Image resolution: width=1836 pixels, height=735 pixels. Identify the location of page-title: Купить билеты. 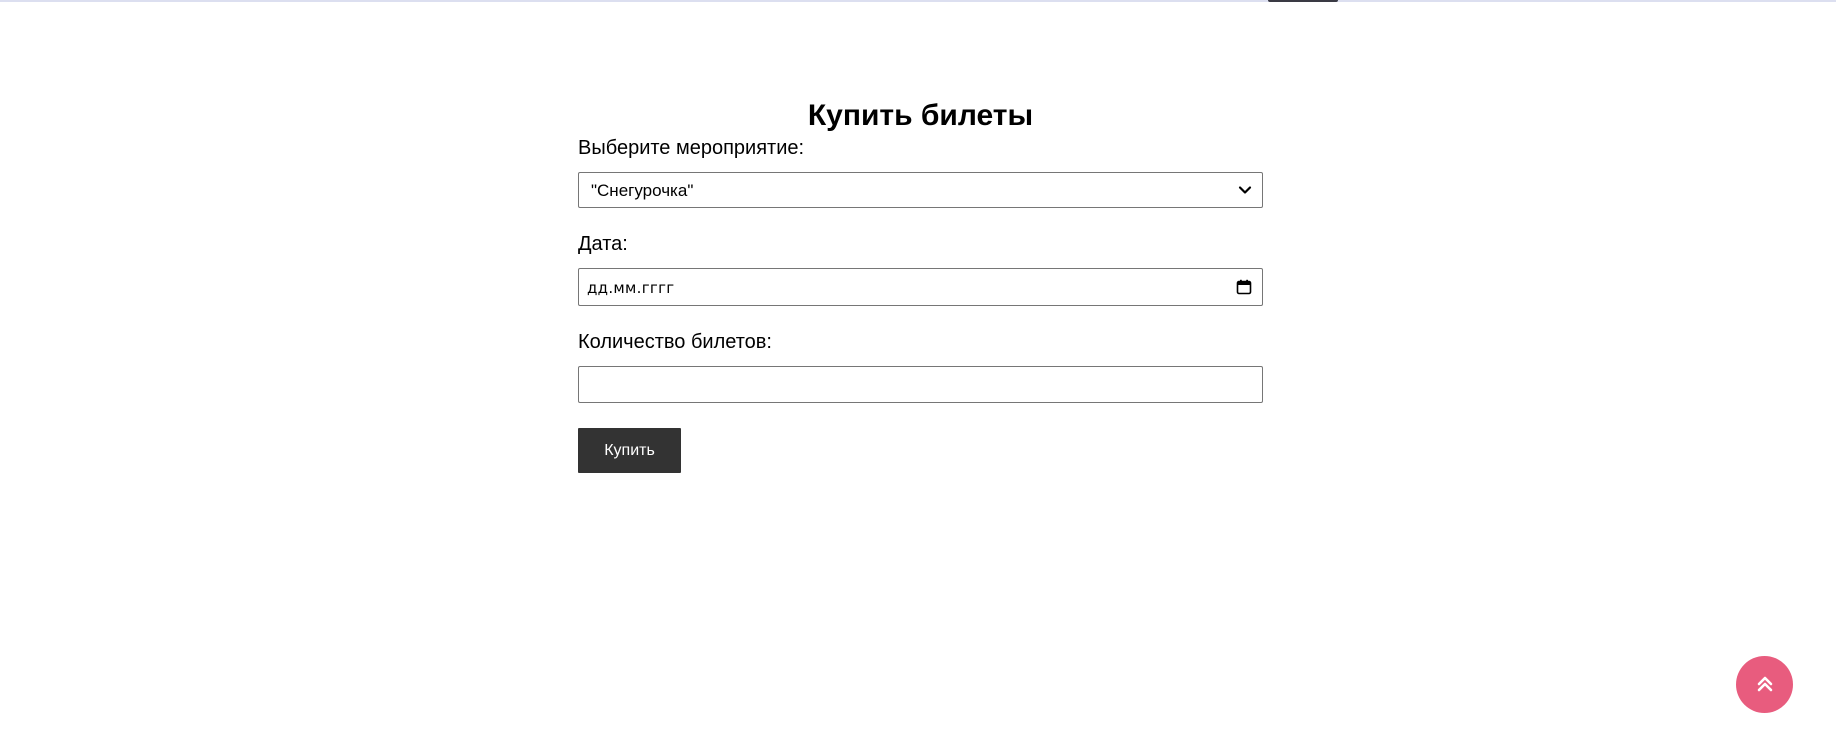
(920, 115).